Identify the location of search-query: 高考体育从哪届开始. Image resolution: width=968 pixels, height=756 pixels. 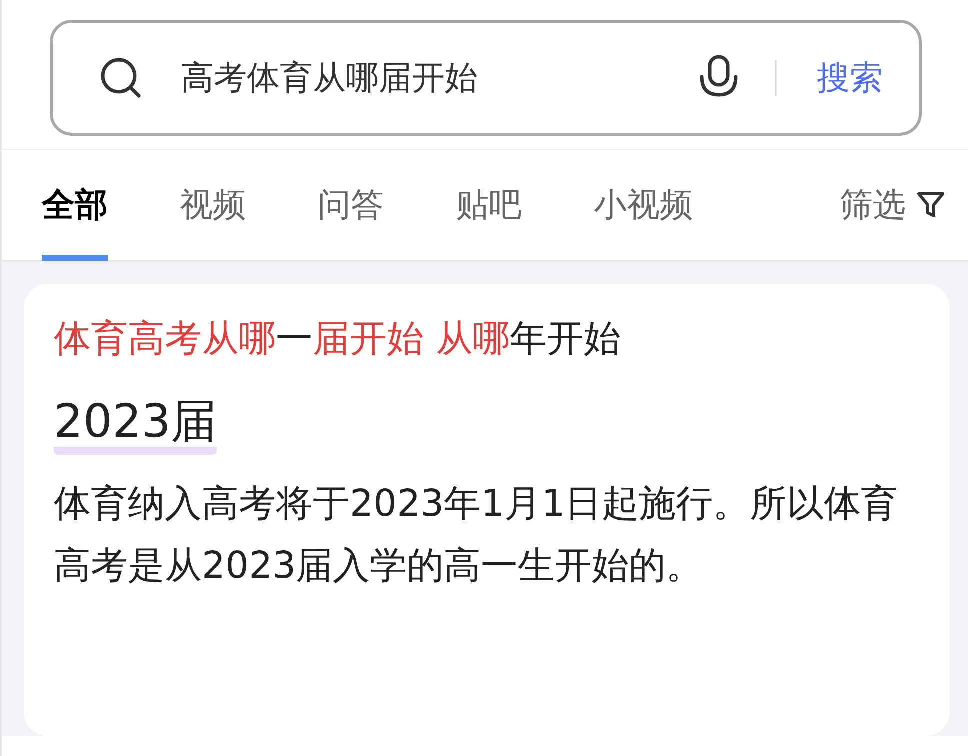
(330, 77).